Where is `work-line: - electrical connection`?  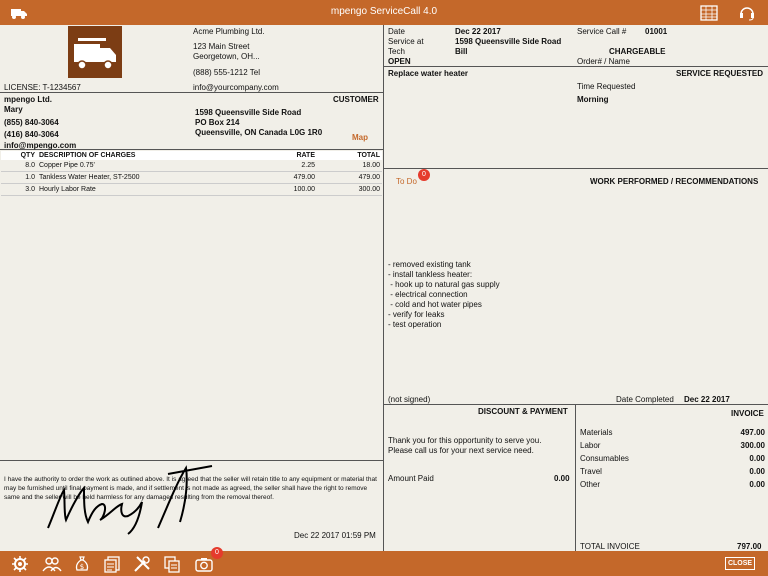
work-line: - electrical connection is located at coordinates (428, 294).